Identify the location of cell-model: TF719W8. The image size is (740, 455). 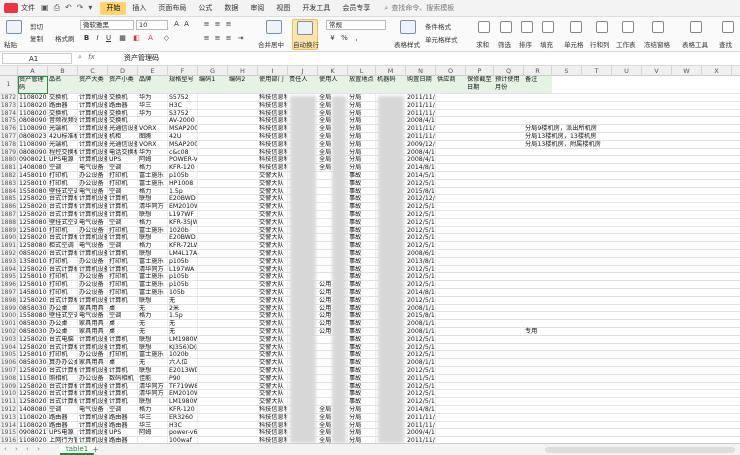
(183, 386).